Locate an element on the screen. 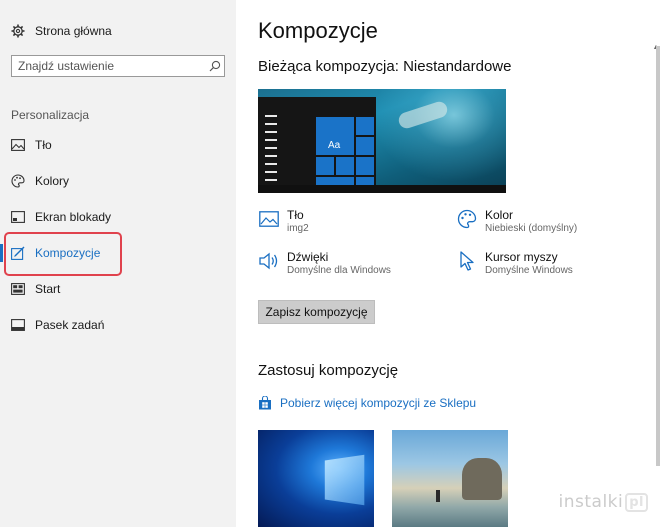  scrollbar is located at coordinates (658, 256).